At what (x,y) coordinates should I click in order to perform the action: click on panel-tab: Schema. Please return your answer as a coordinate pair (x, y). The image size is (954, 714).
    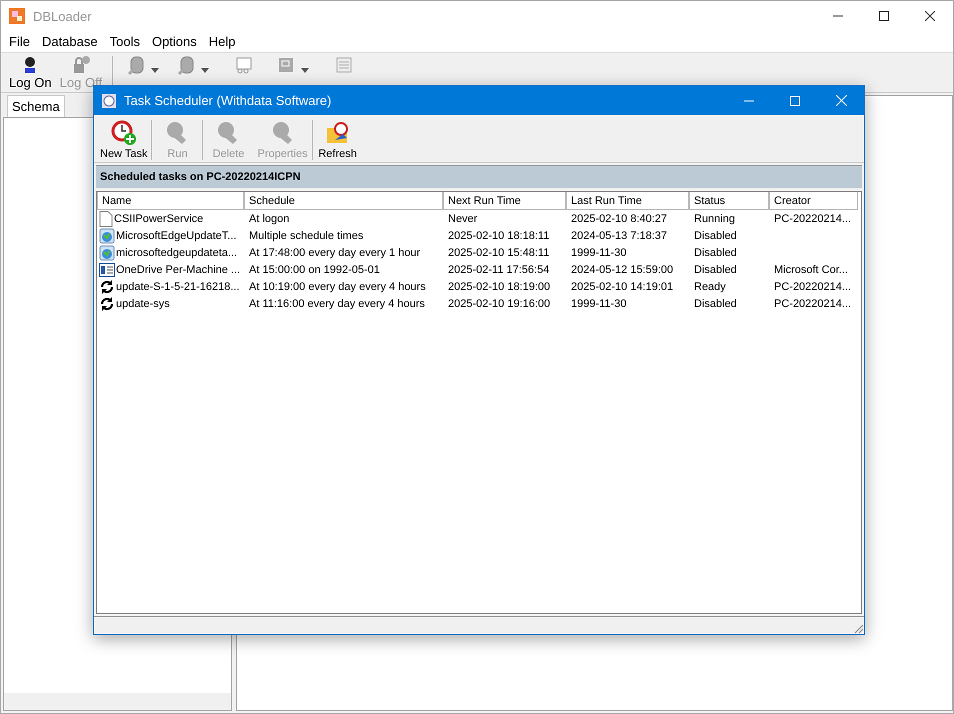
    Looking at the image, I should click on (36, 106).